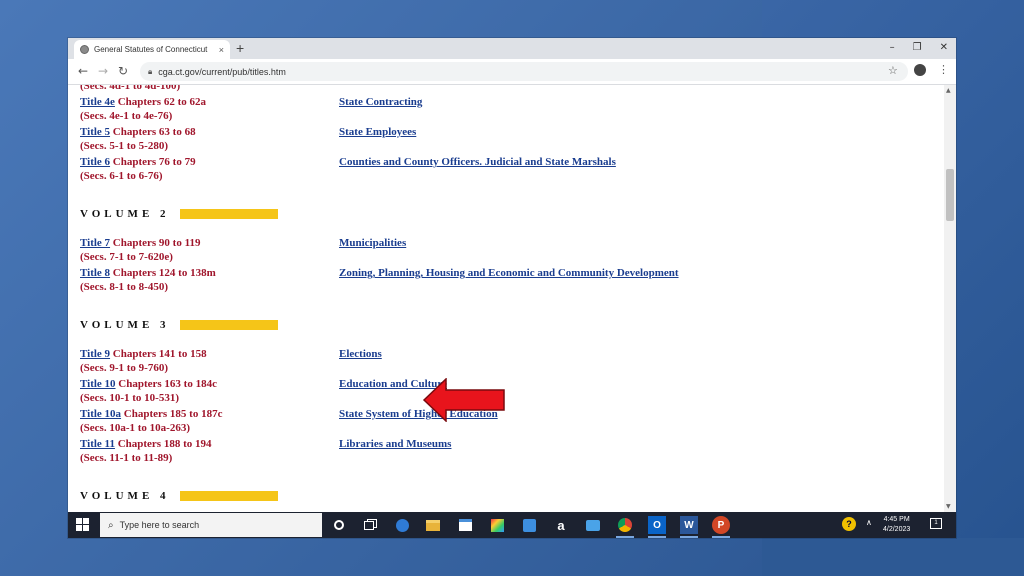  Describe the element at coordinates (221, 50) in the screenshot. I see `tab-close-icon: ×` at that location.